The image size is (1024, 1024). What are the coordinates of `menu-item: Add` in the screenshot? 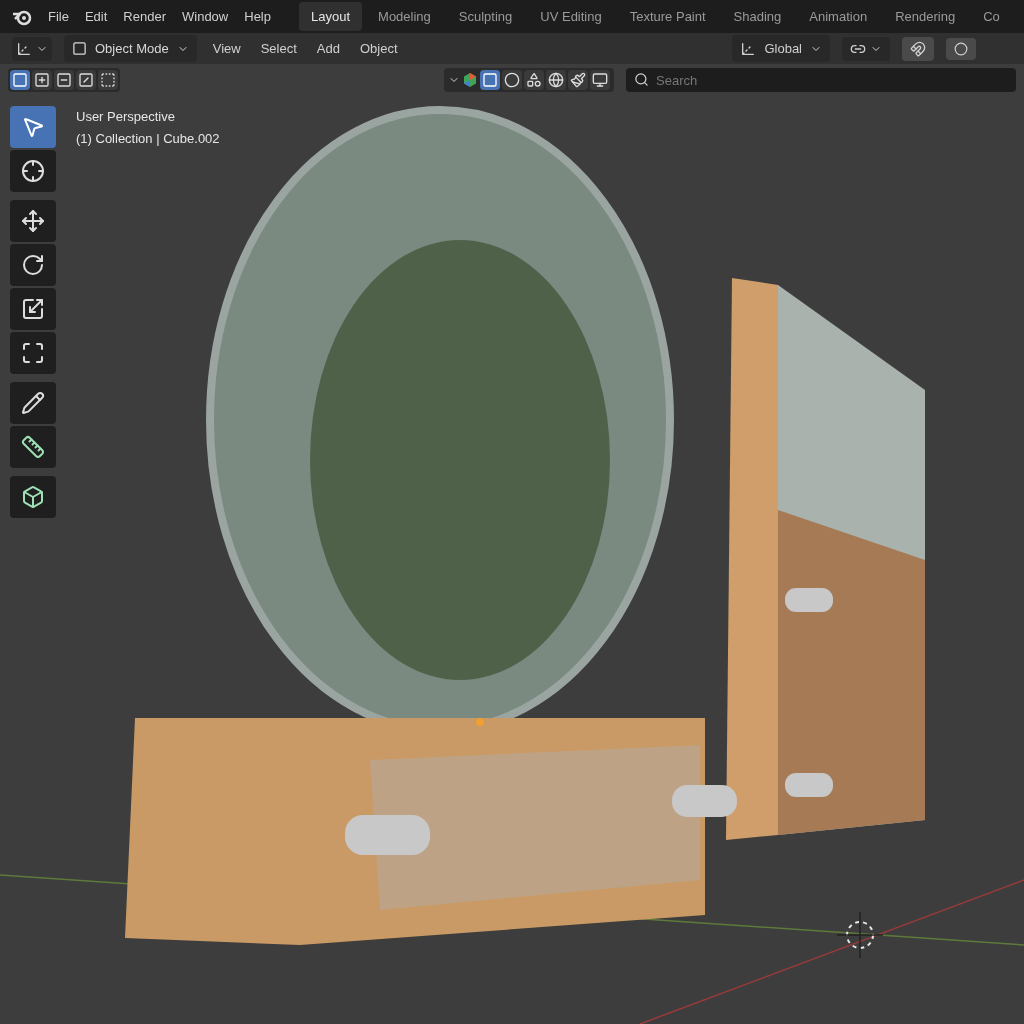 It's located at (328, 48).